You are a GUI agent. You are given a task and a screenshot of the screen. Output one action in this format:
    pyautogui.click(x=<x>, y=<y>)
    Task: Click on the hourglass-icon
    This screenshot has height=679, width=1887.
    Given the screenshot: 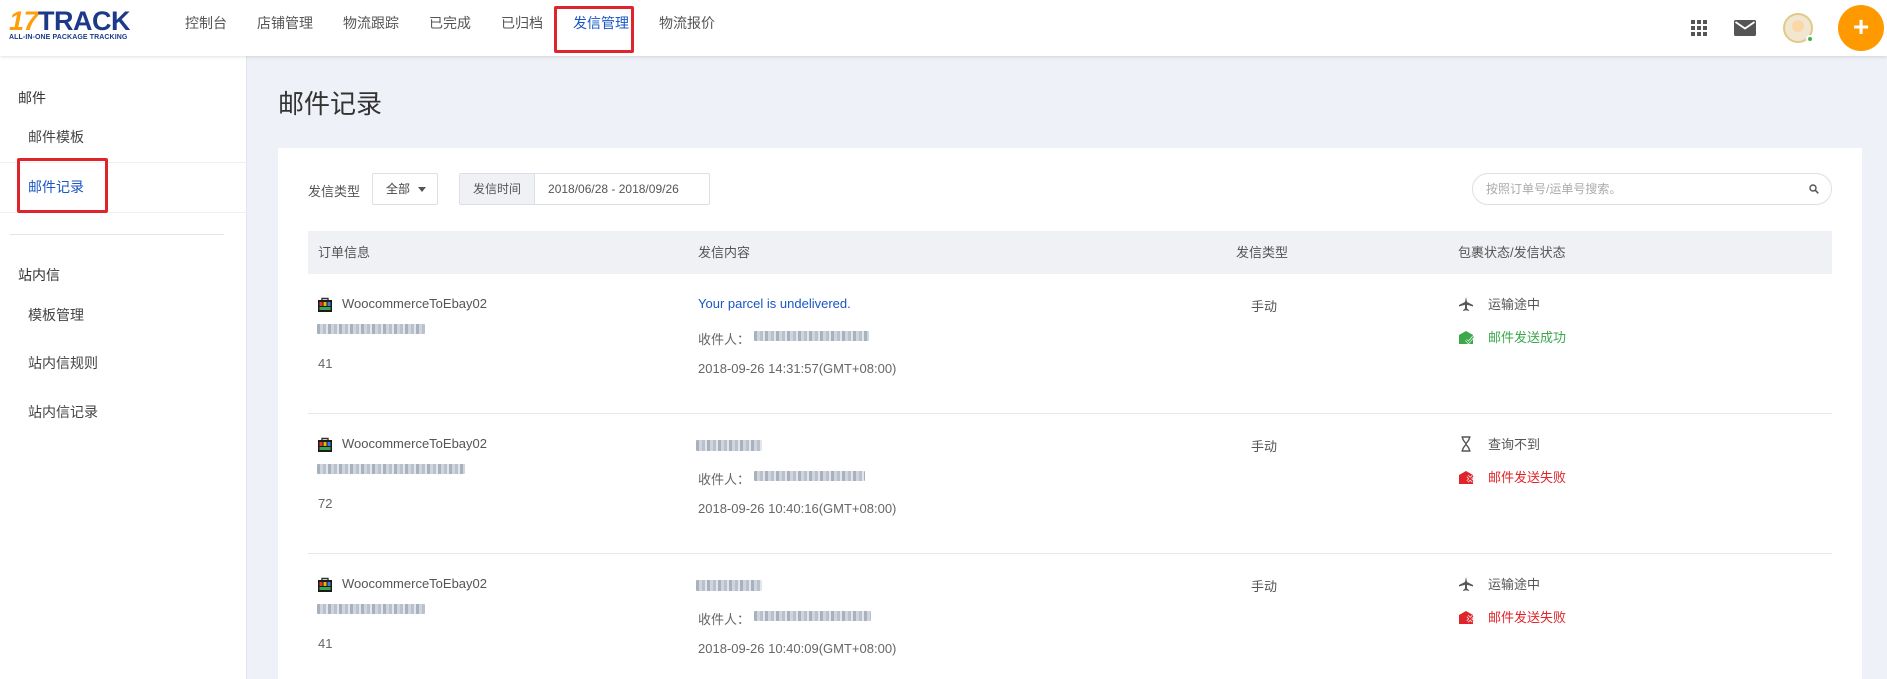 What is the action you would take?
    pyautogui.click(x=1466, y=443)
    